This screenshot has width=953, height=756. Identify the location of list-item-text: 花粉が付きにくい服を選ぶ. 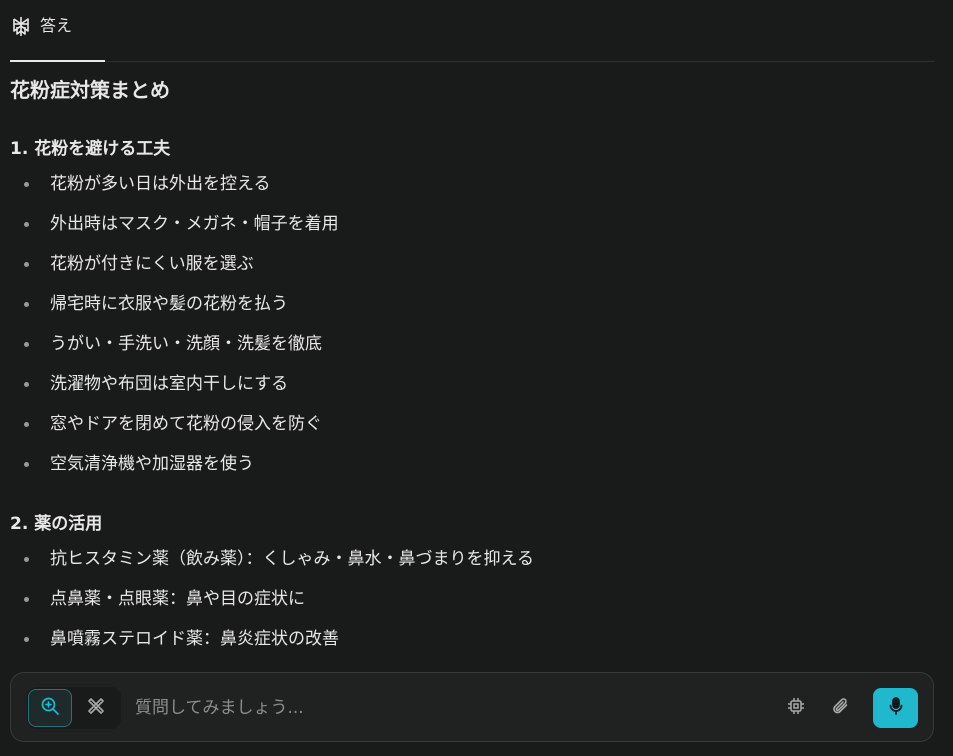
(152, 264).